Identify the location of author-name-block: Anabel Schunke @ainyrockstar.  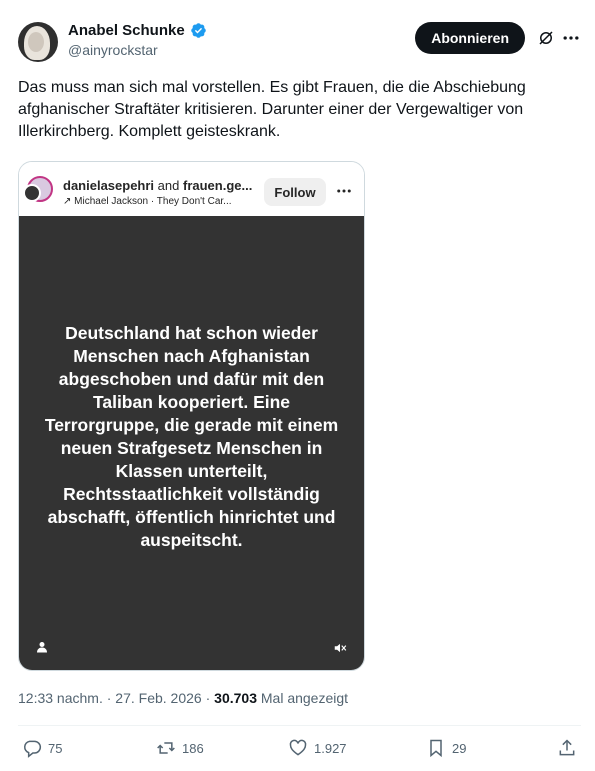
(137, 40).